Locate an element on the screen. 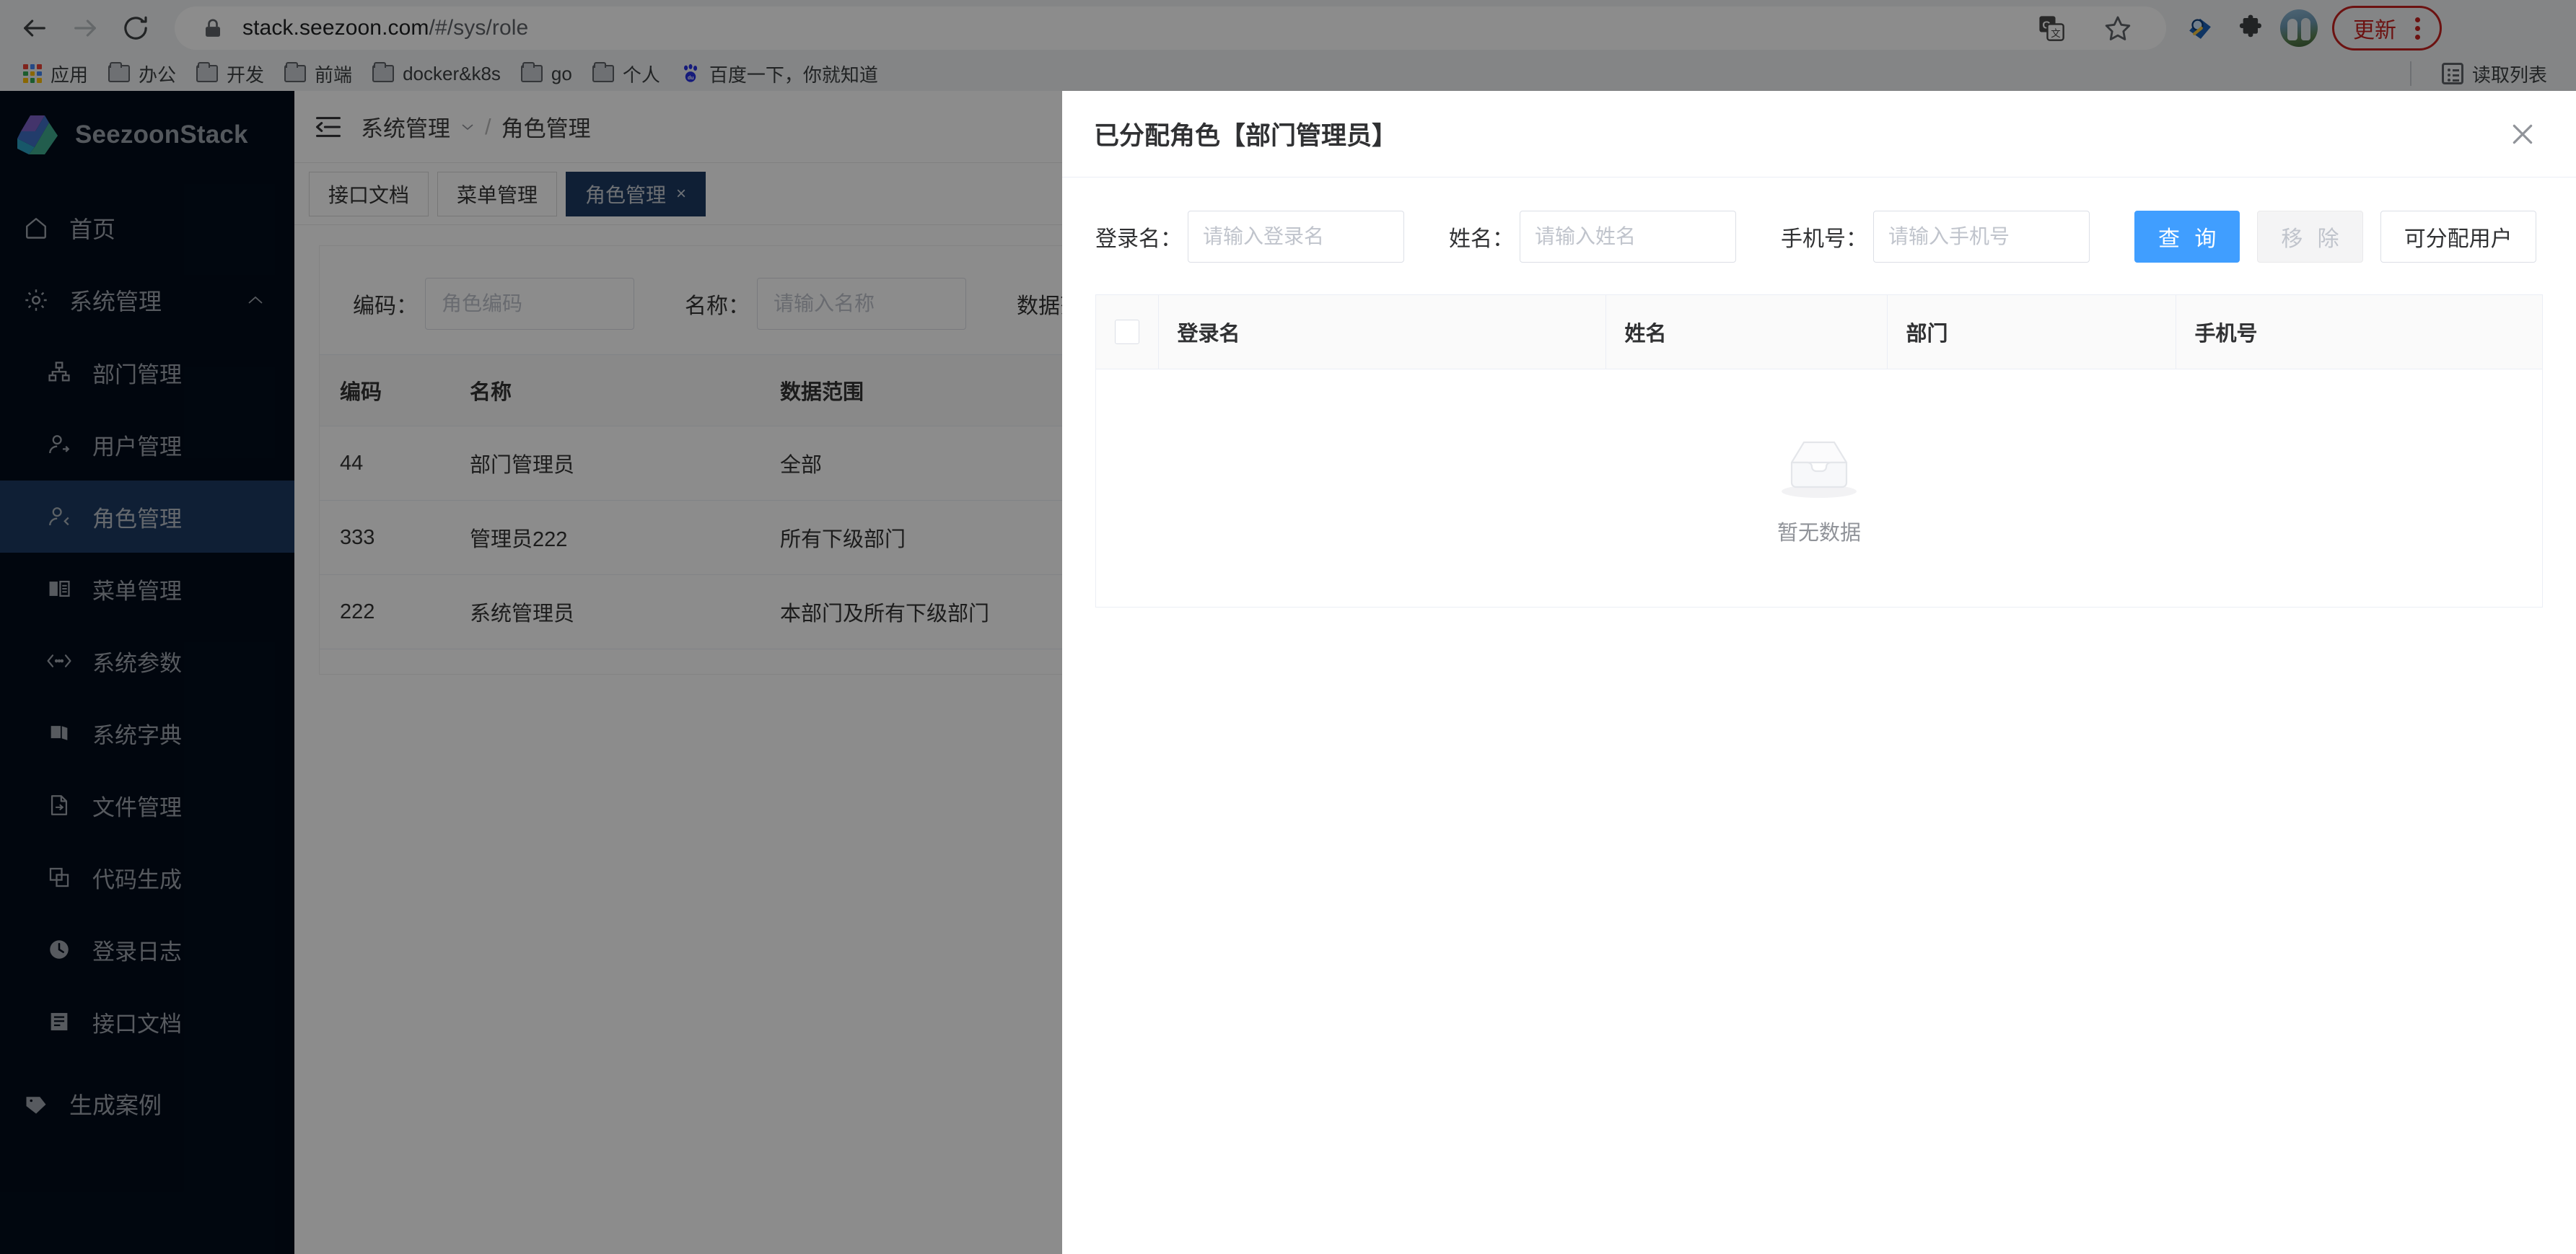  drawer-search-form: 登录名： 姓名： 手机号： 查 询 移 除 可分配用户 is located at coordinates (1819, 237).